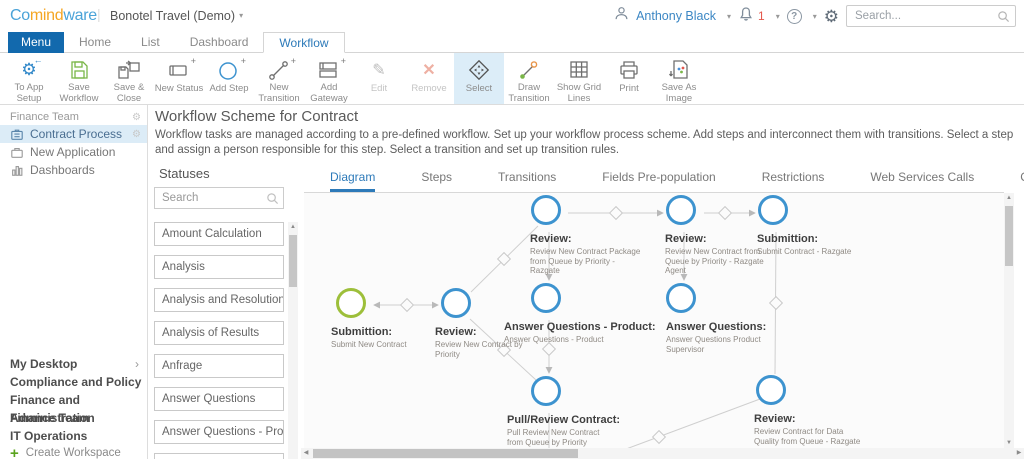  I want to click on draw-transition-icon, so click(529, 69).